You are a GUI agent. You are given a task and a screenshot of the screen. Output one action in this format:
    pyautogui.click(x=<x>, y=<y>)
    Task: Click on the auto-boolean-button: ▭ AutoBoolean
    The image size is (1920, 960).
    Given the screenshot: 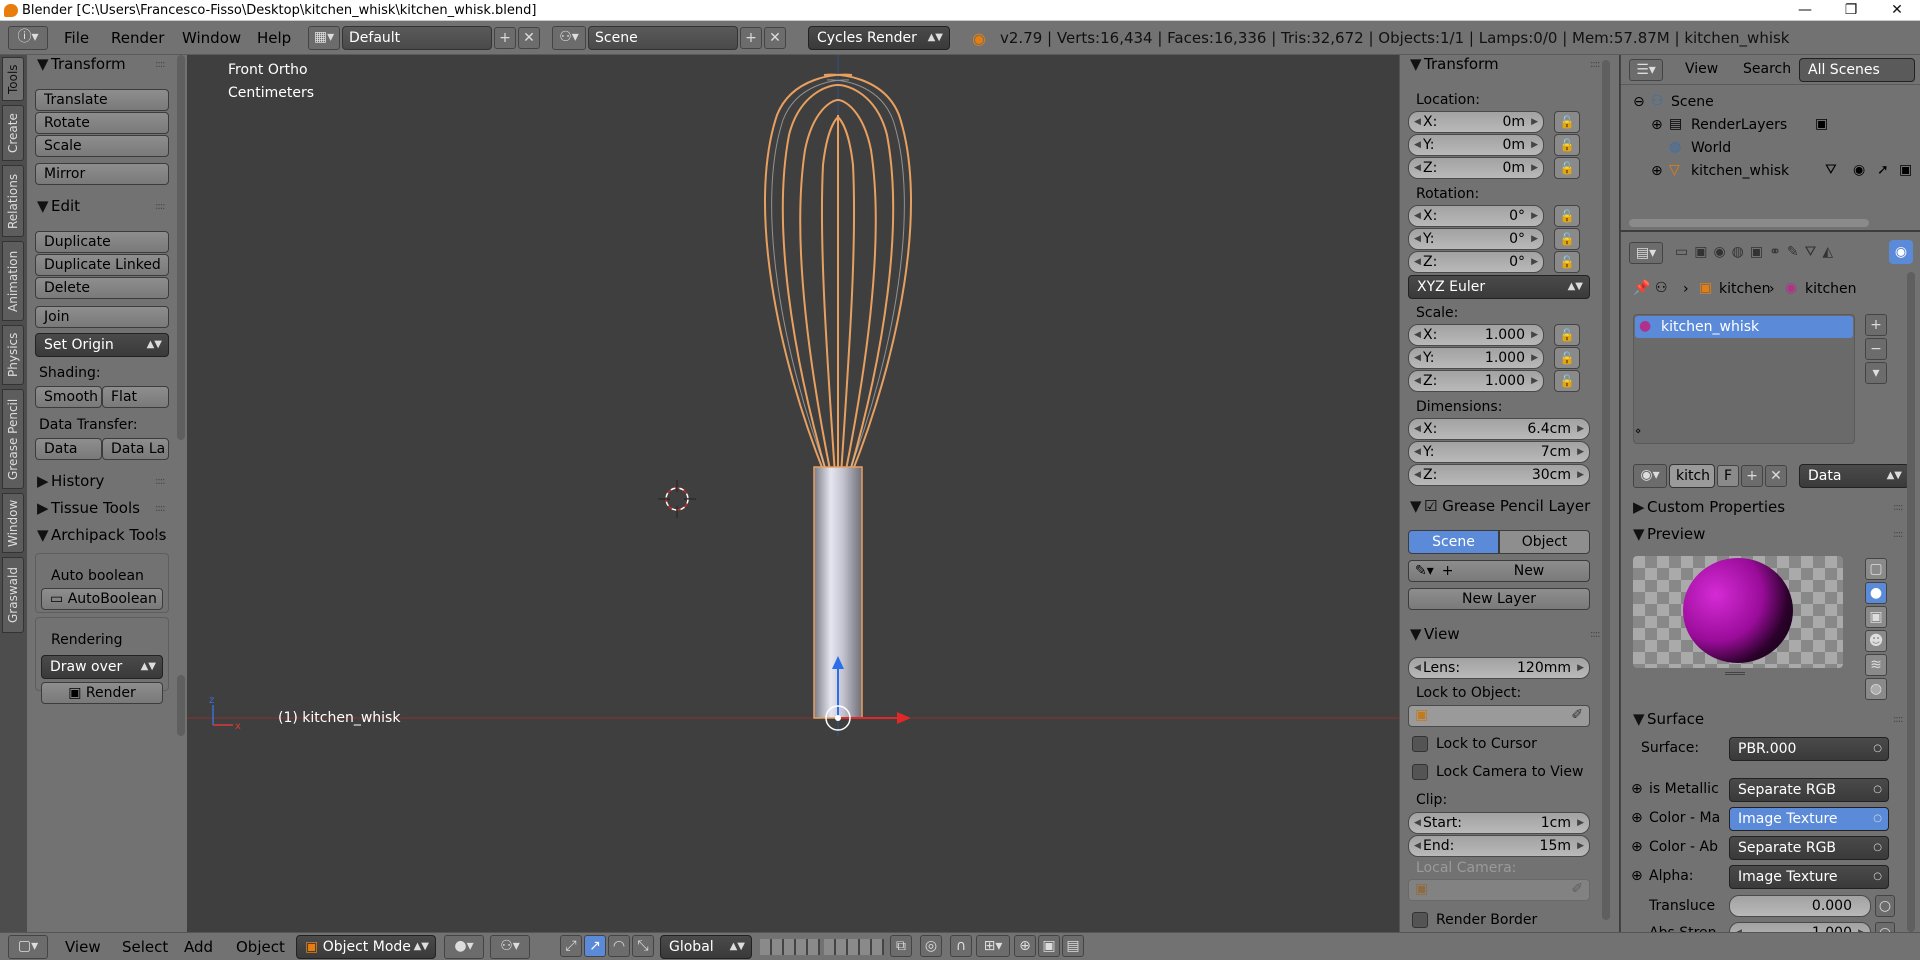 What is the action you would take?
    pyautogui.click(x=102, y=599)
    